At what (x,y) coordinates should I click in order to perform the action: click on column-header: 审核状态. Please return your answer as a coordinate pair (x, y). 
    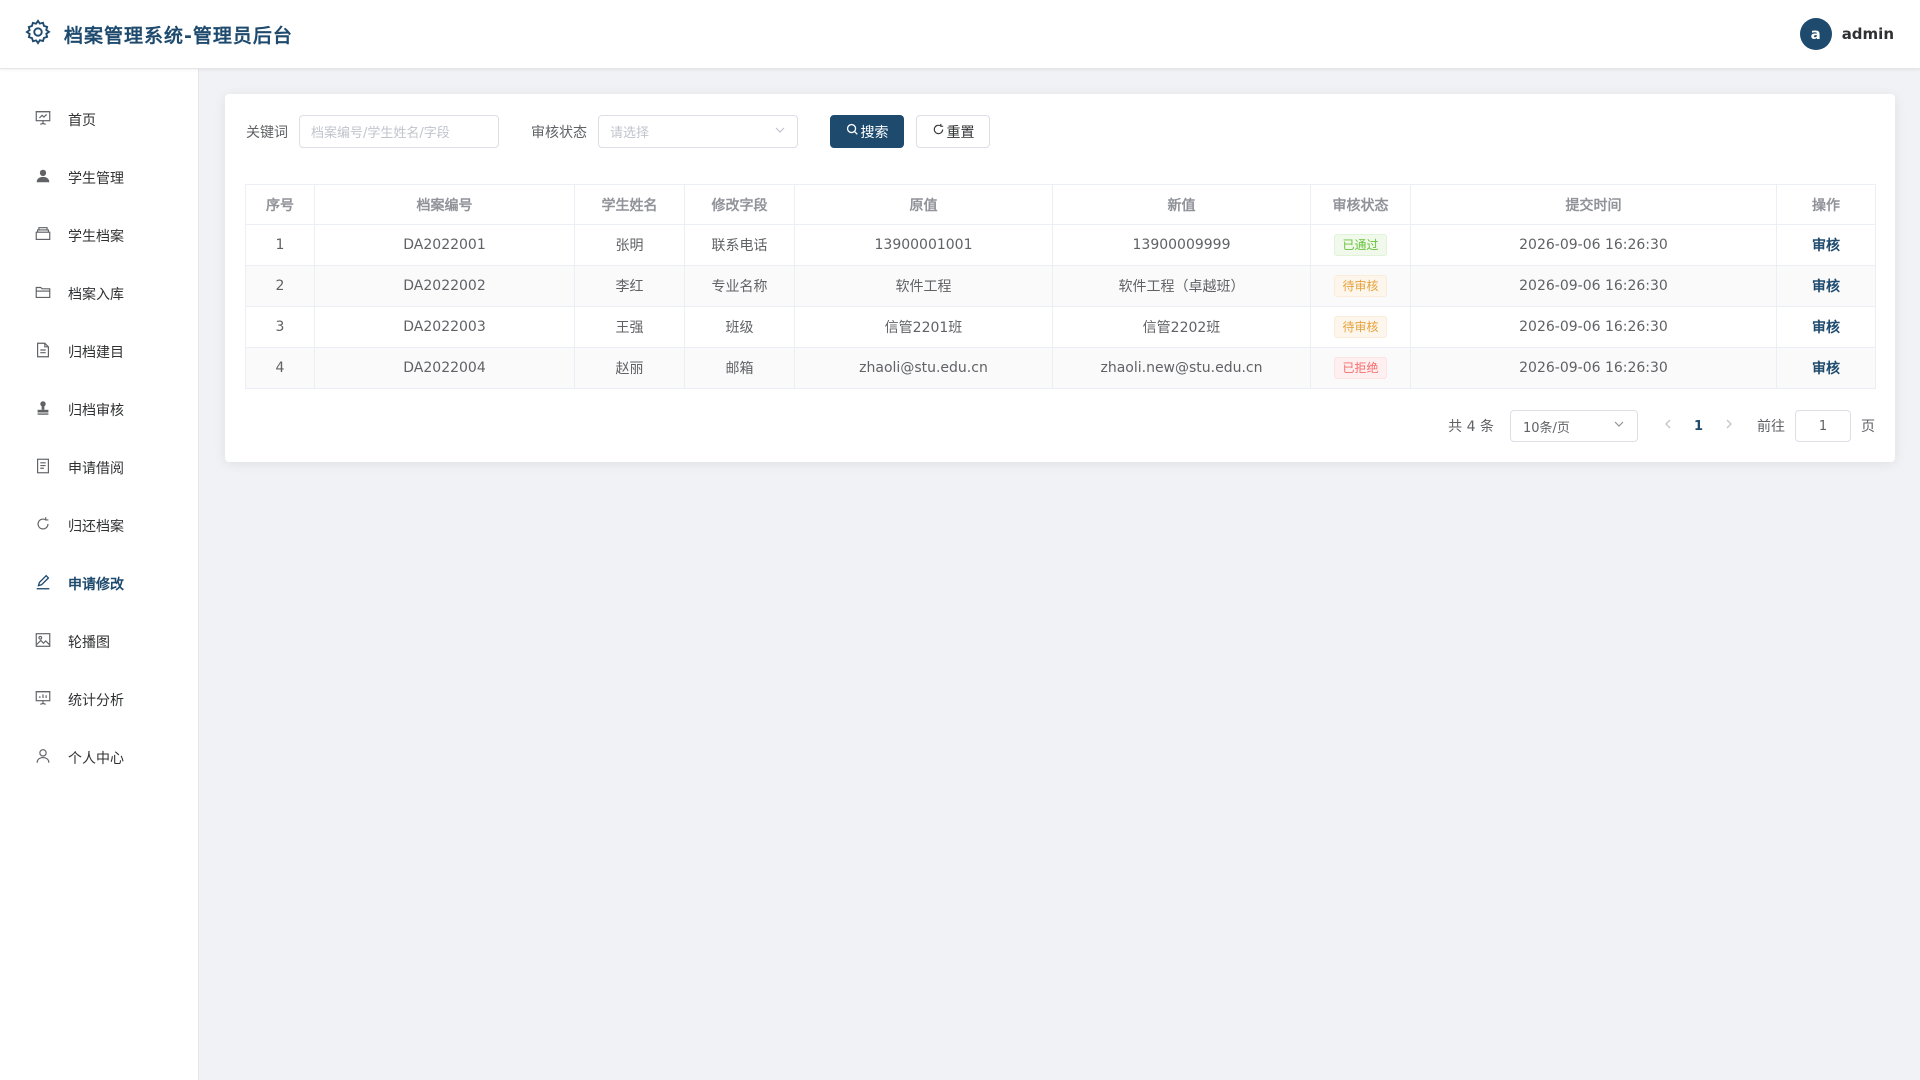
    Looking at the image, I should click on (1360, 204).